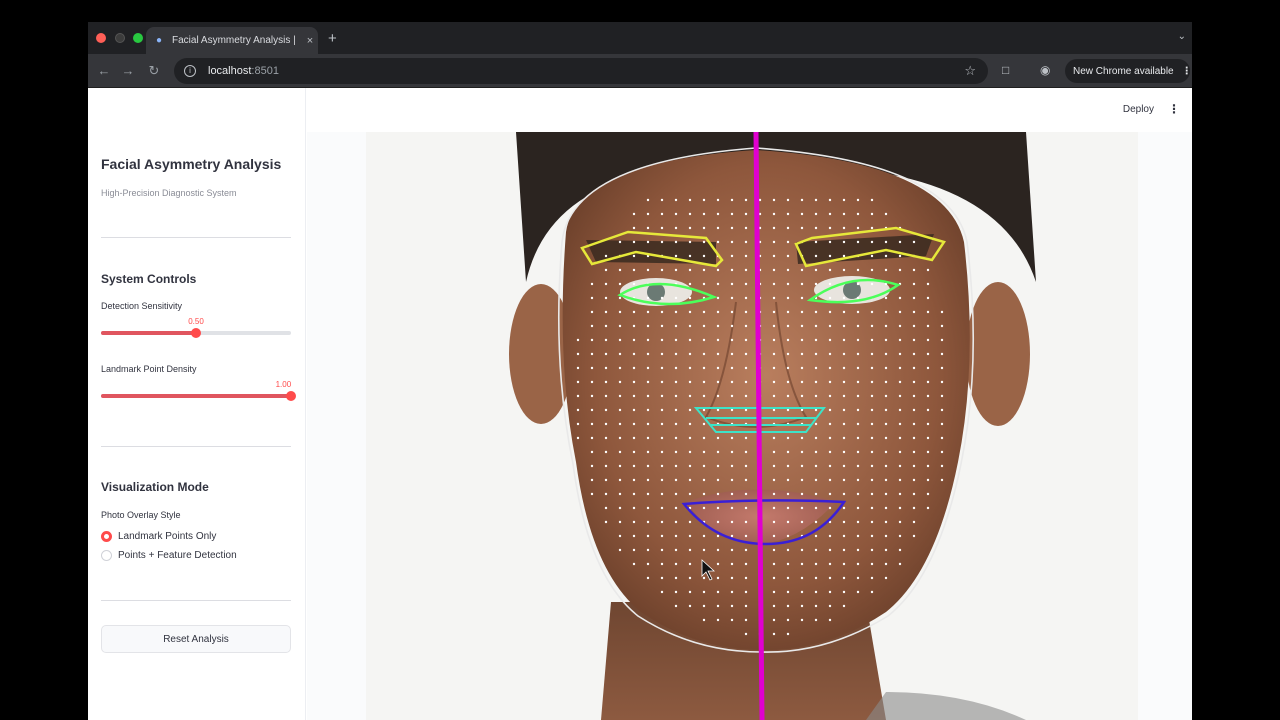  What do you see at coordinates (169, 555) in the screenshot?
I see `radio-points-feature-detection: Points + Feature Detection` at bounding box center [169, 555].